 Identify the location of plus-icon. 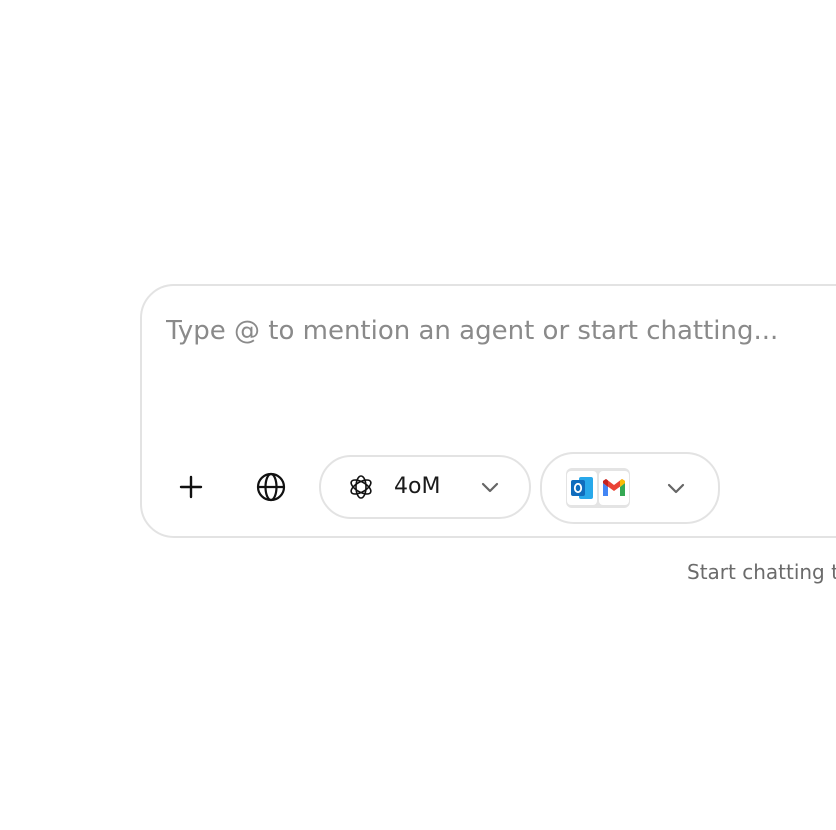
(191, 487).